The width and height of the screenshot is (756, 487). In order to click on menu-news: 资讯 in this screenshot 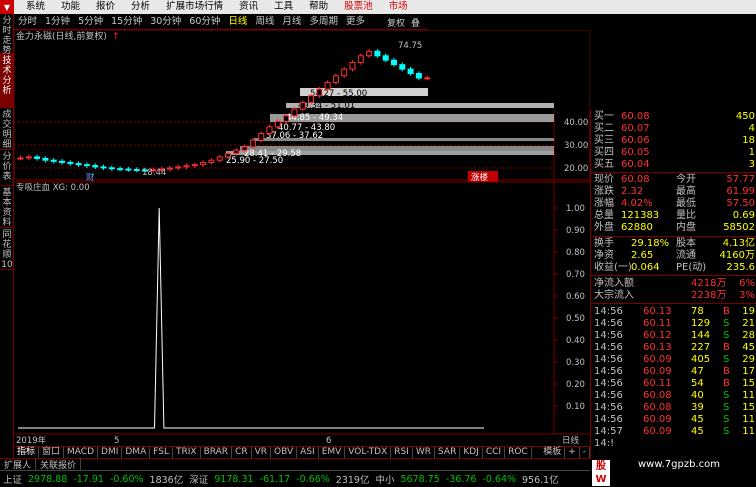, I will do `click(248, 7)`.